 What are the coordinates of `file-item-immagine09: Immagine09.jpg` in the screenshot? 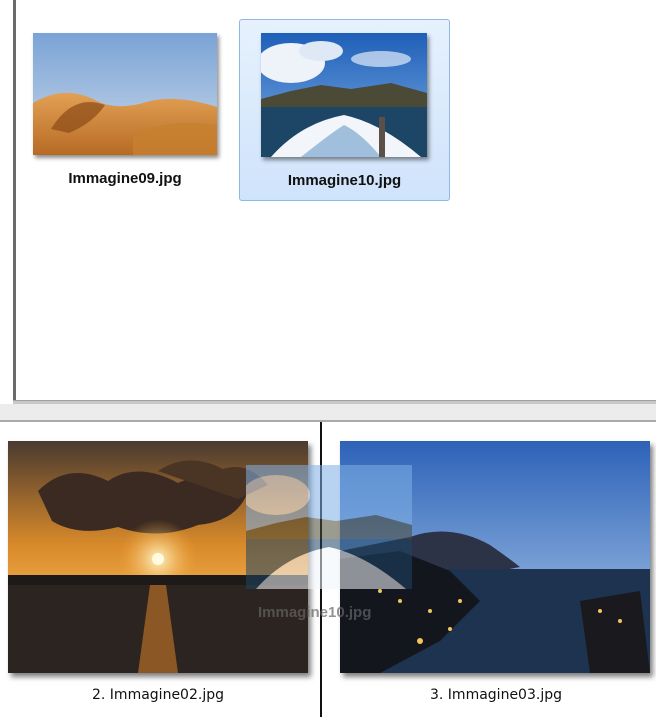 It's located at (125, 115).